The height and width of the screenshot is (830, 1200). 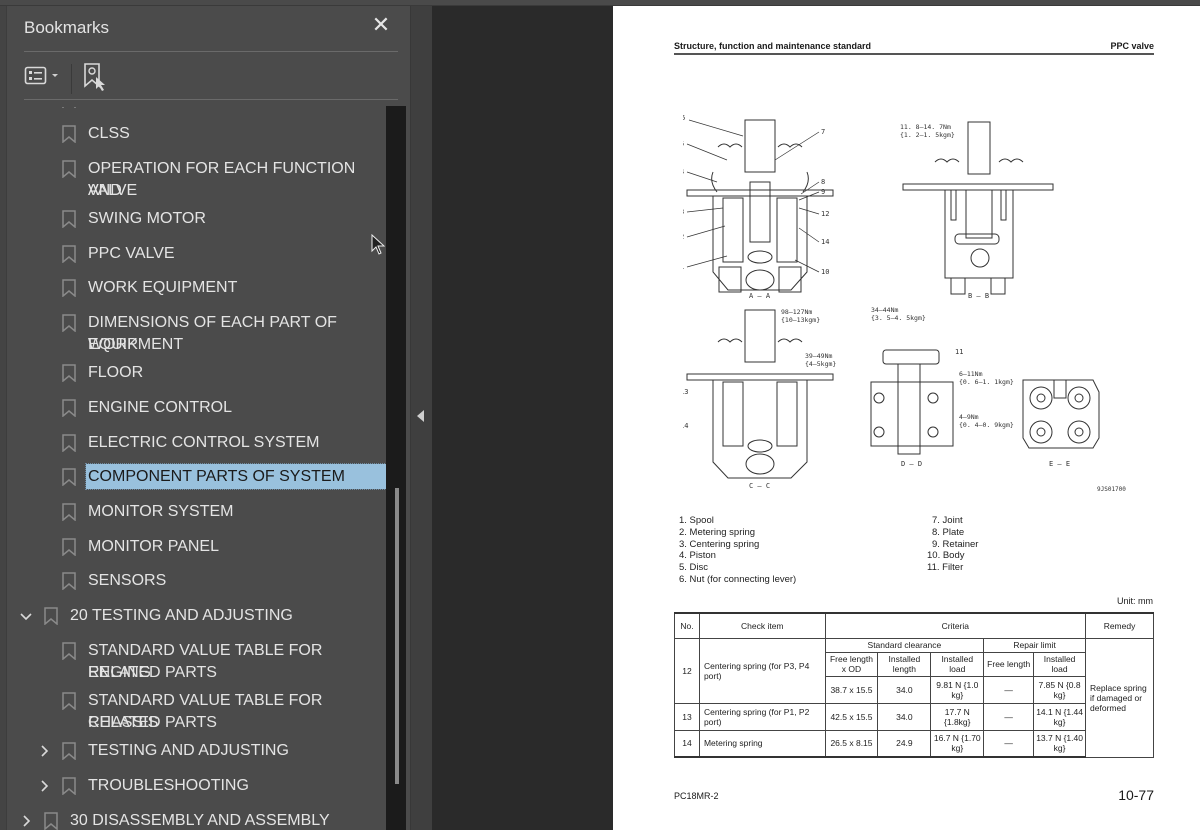 What do you see at coordinates (1136, 795) in the screenshot?
I see `page-number: 10-77` at bounding box center [1136, 795].